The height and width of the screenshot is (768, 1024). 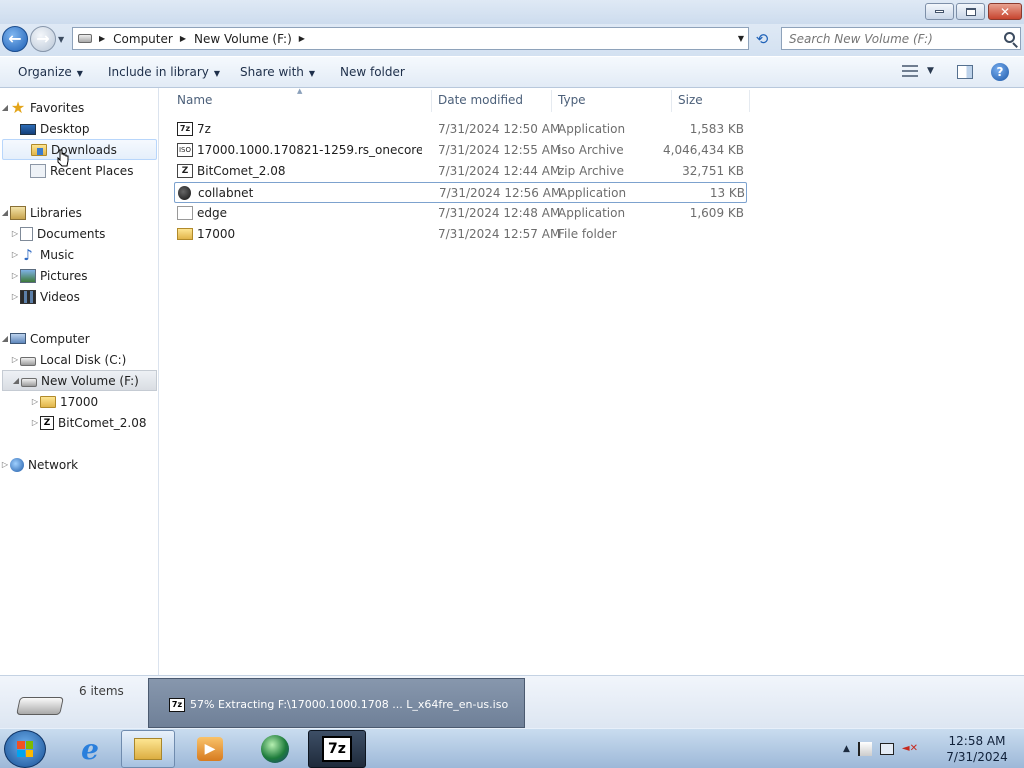 I want to click on nav-computer: ◢ Computer, so click(x=78, y=338).